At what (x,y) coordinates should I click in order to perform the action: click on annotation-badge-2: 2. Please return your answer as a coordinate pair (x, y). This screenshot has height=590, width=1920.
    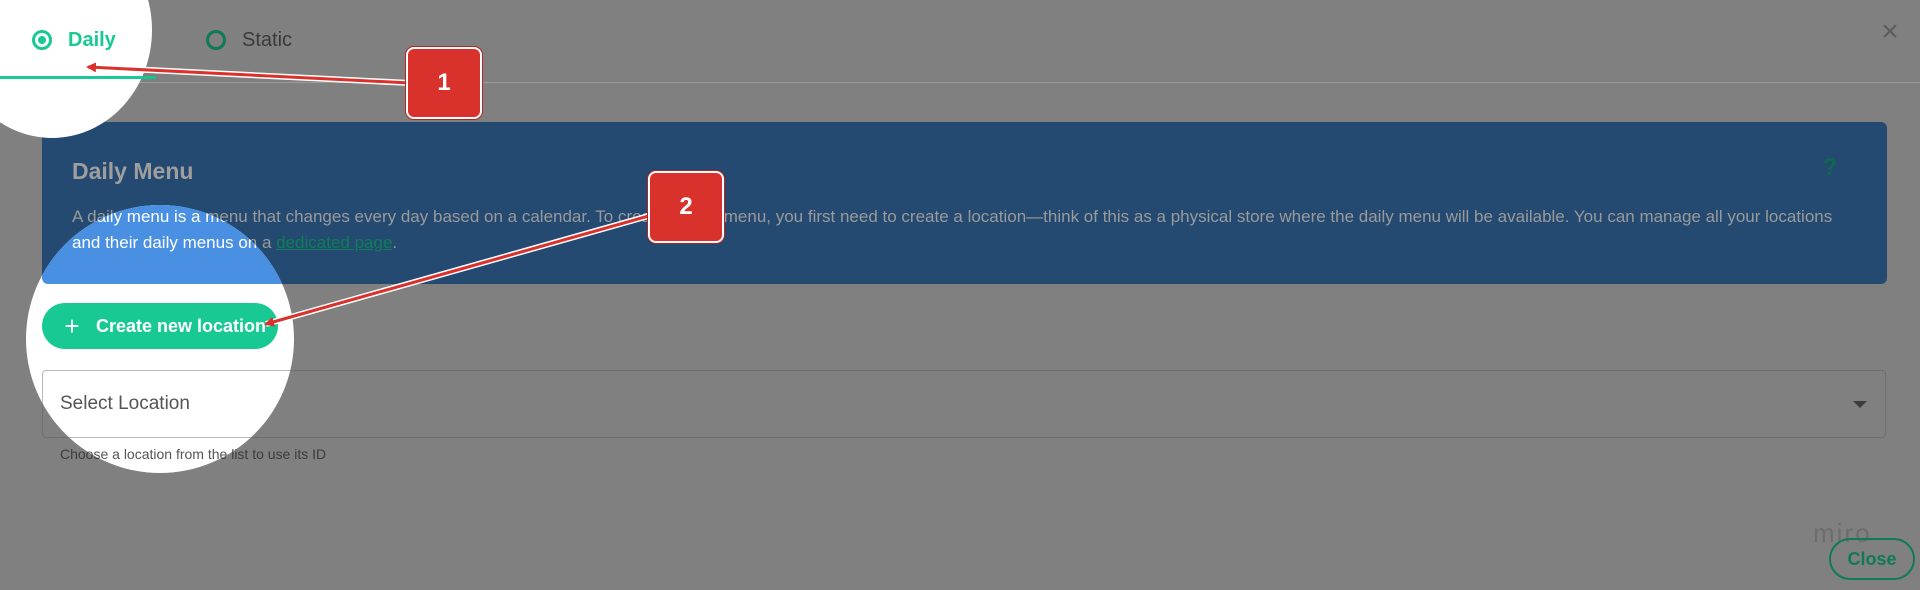
    Looking at the image, I should click on (686, 207).